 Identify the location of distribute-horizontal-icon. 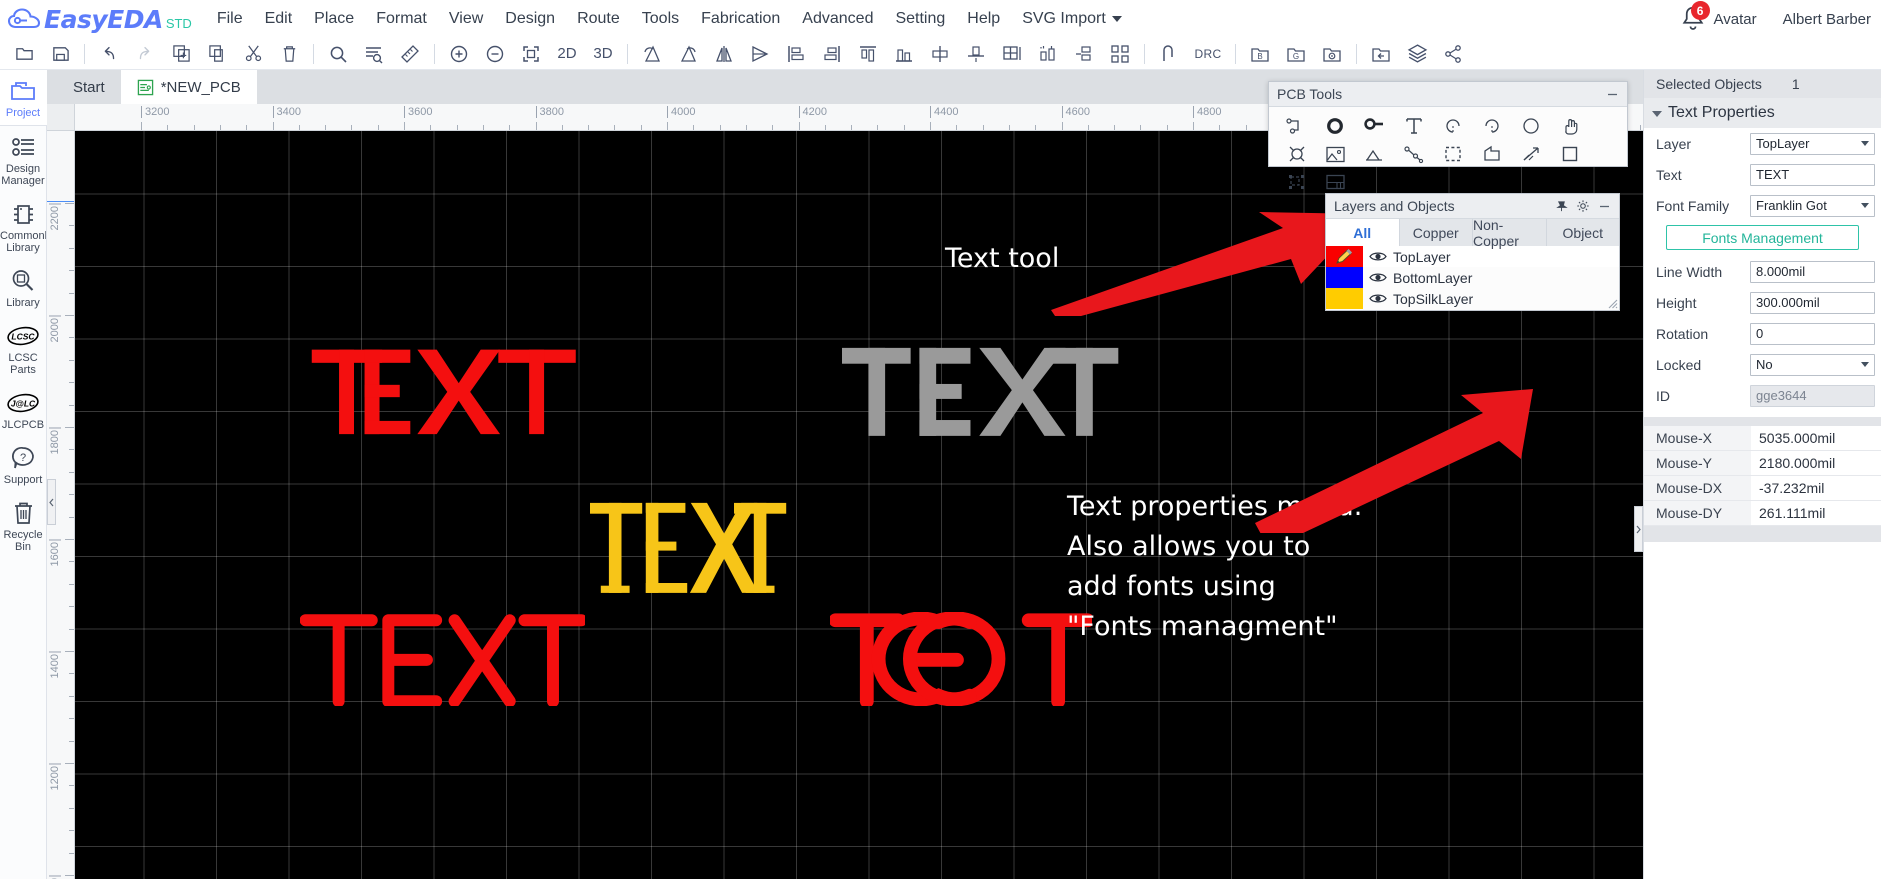
(1084, 54).